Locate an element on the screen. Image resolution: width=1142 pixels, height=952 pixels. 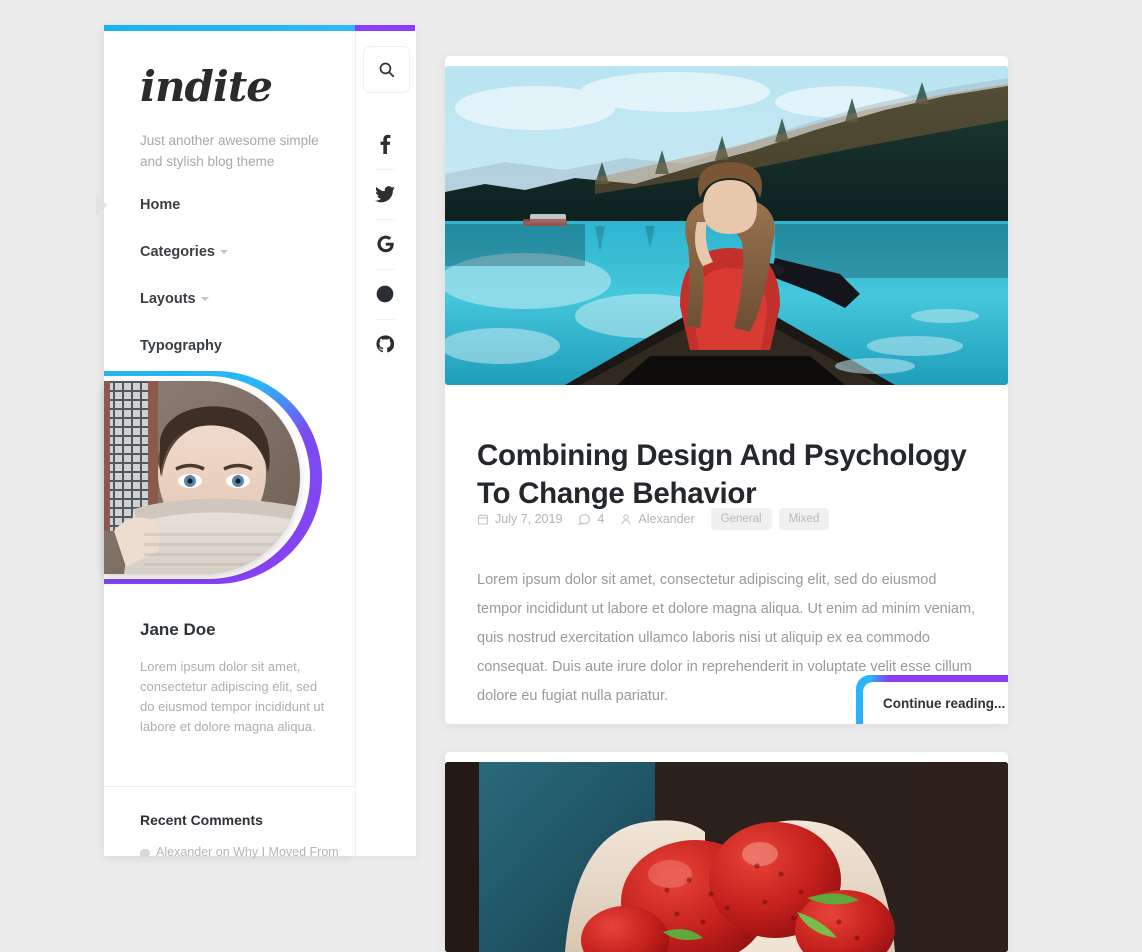
strawberries-image is located at coordinates (726, 857).